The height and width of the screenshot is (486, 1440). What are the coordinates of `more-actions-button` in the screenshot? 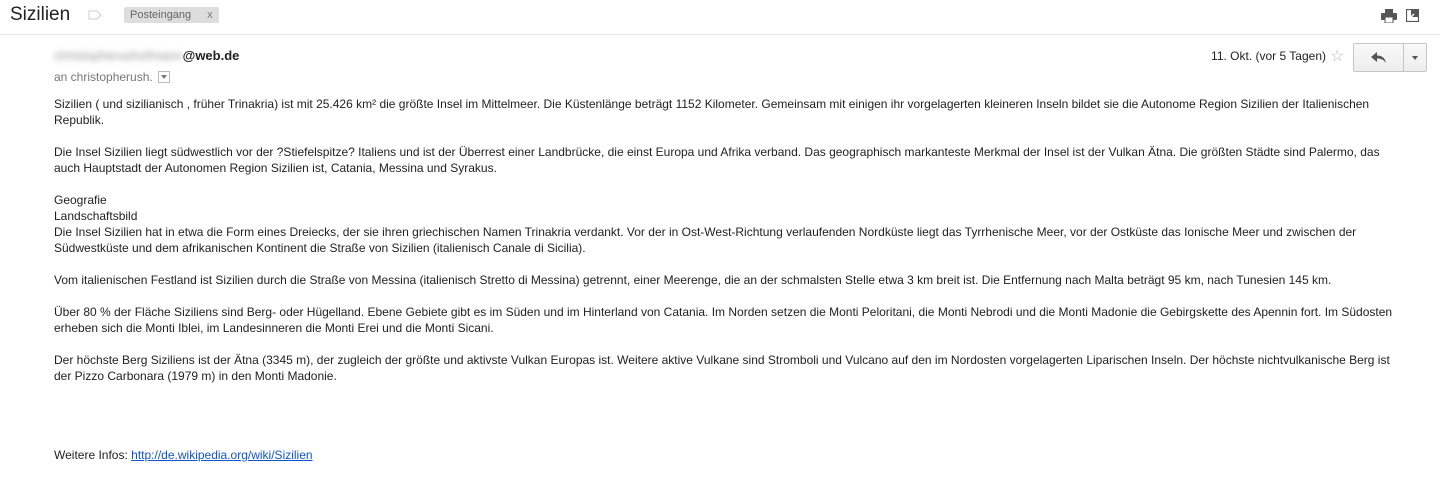 It's located at (1415, 57).